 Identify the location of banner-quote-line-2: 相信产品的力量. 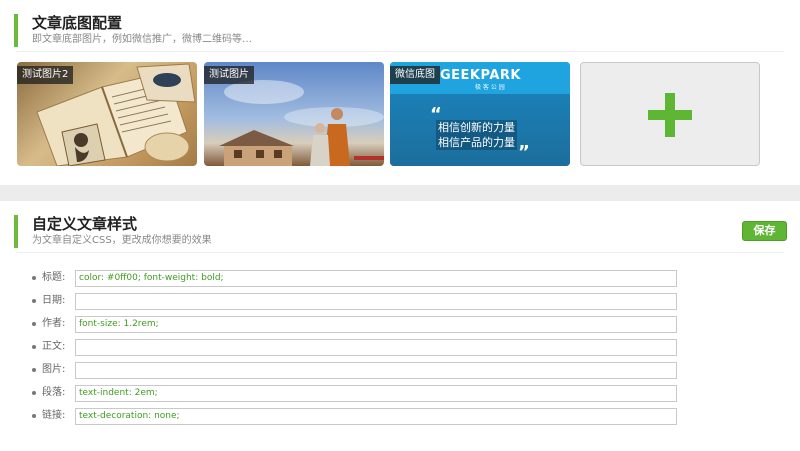
(476, 142).